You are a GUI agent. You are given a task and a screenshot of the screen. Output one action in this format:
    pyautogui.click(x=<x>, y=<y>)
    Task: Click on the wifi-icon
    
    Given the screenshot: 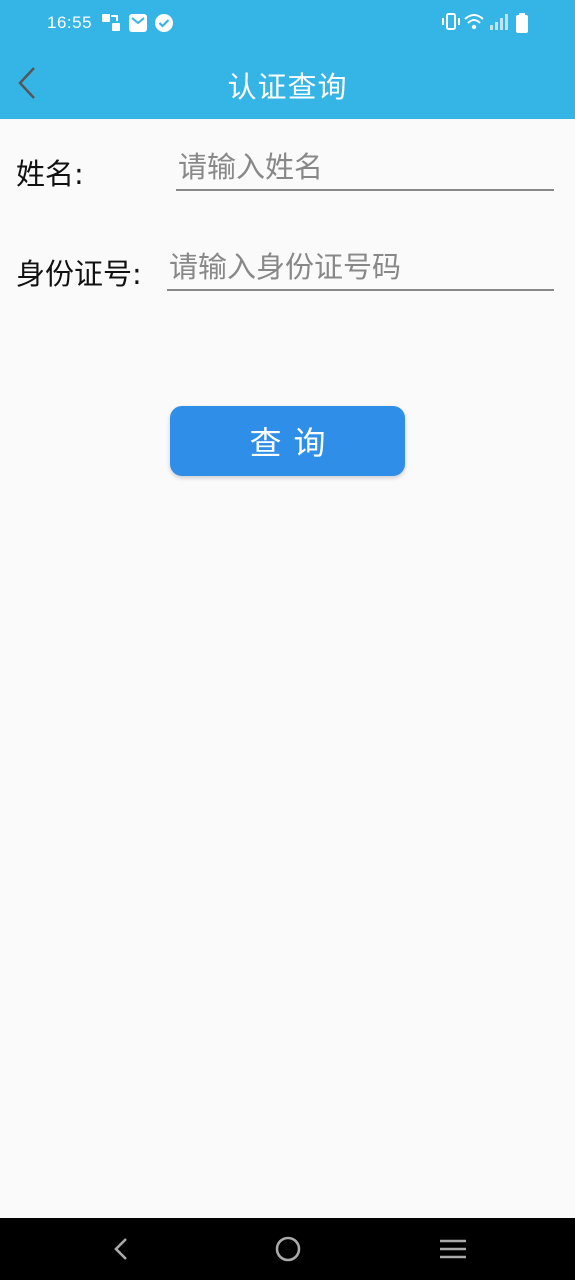 What is the action you would take?
    pyautogui.click(x=474, y=24)
    